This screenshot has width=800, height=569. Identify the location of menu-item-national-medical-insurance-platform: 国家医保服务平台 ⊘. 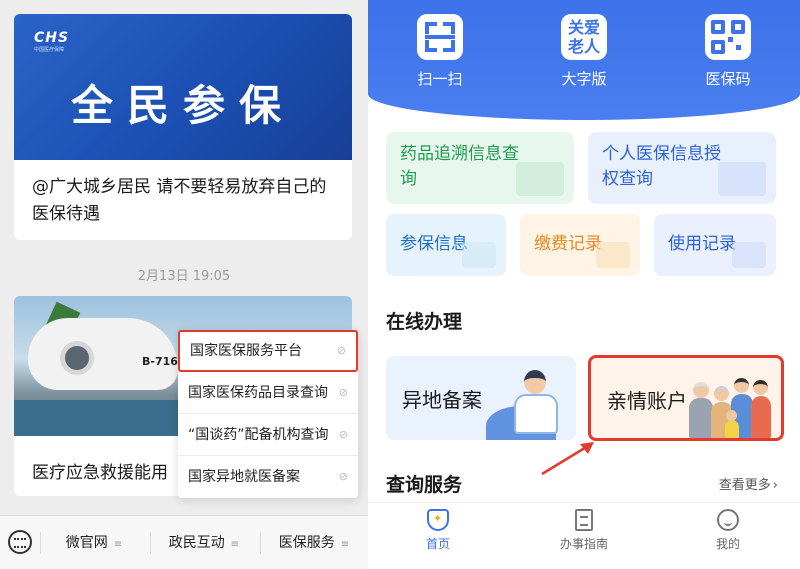
(268, 351).